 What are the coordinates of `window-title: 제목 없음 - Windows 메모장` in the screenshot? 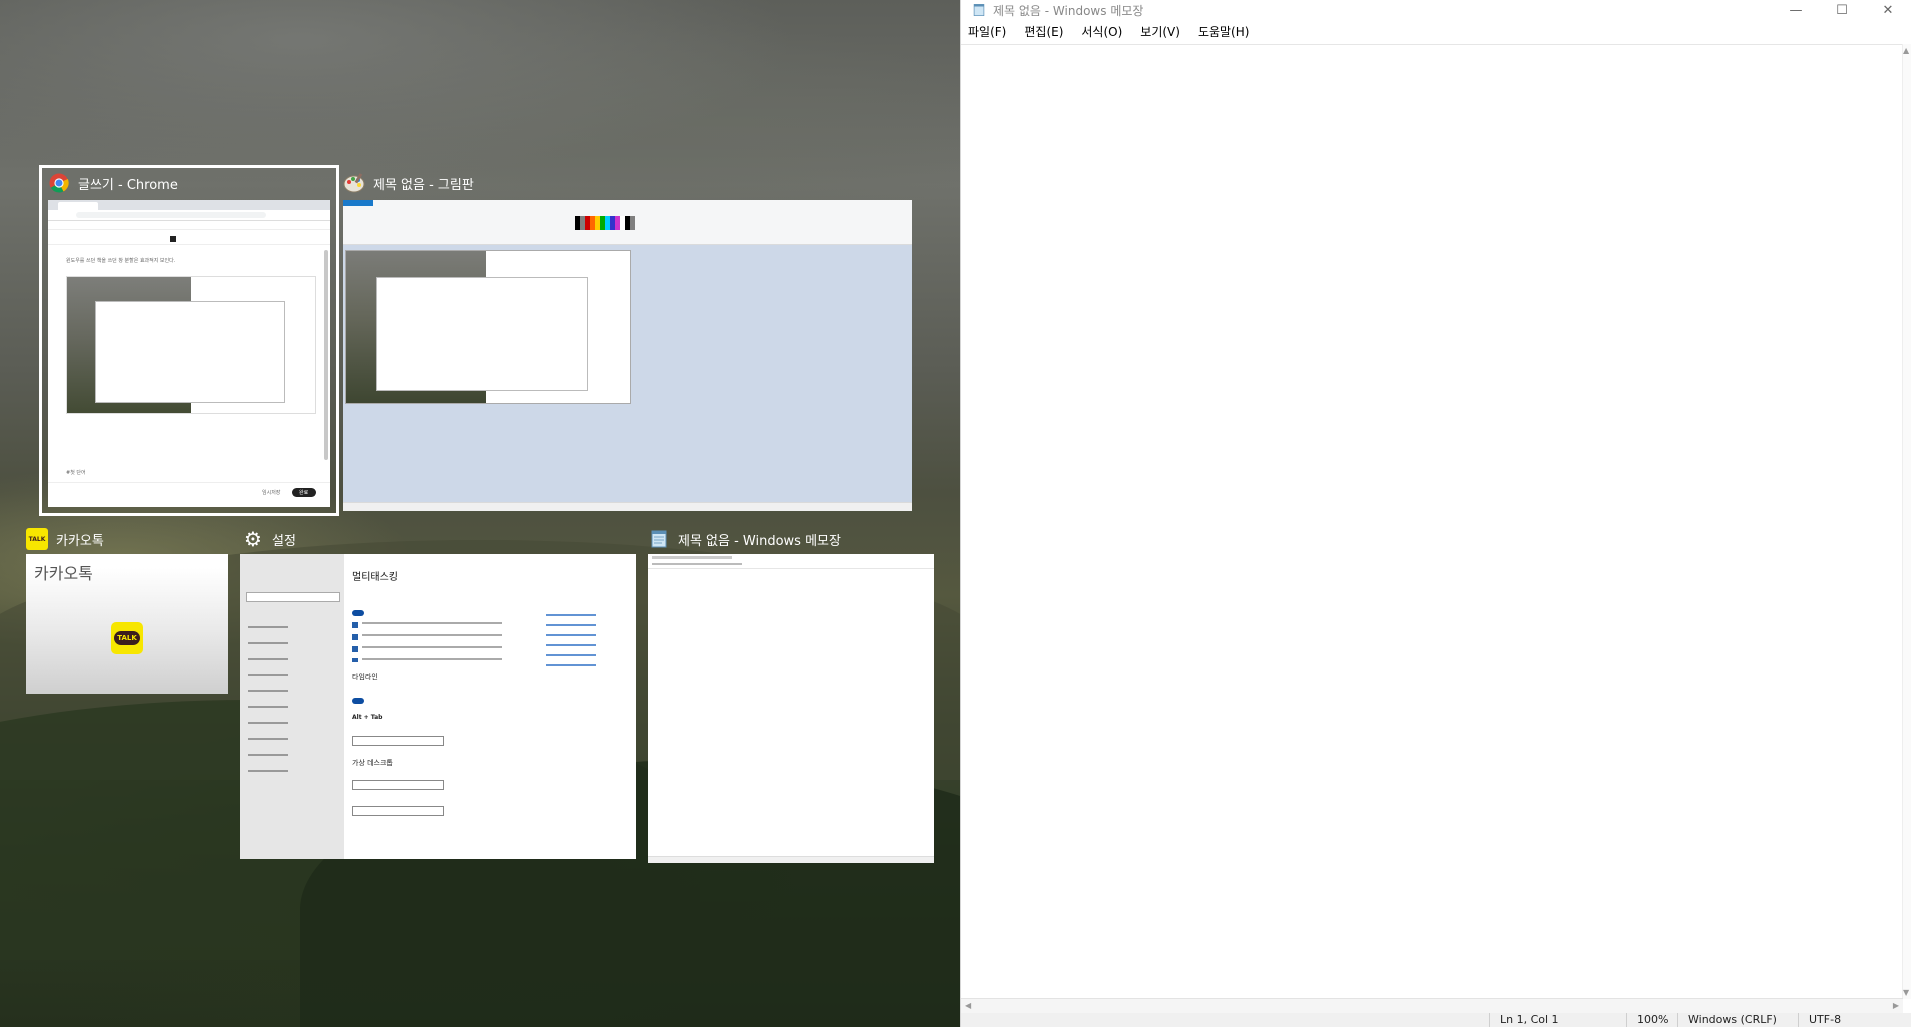 It's located at (1068, 10).